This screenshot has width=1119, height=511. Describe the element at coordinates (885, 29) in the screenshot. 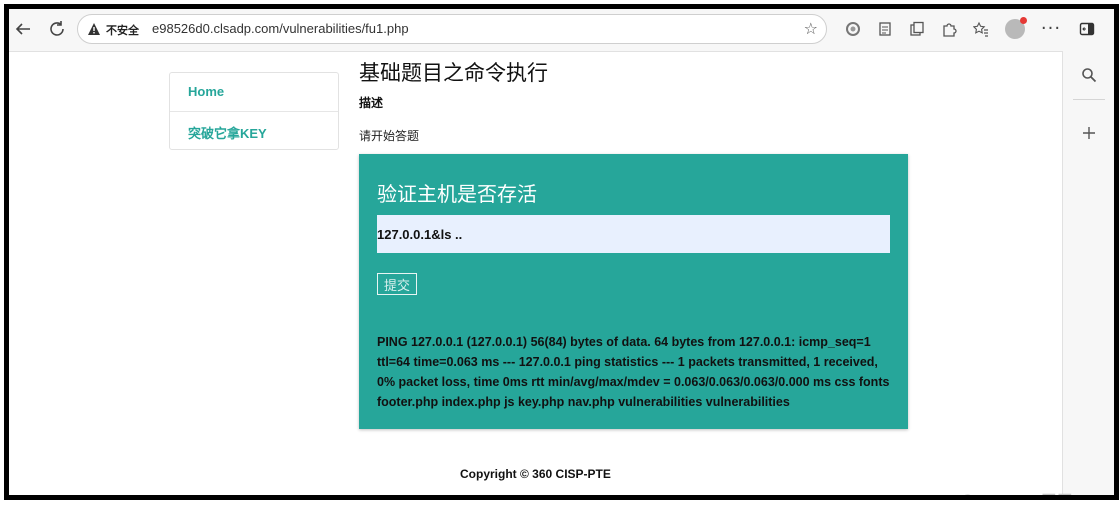

I see `reader-icon` at that location.